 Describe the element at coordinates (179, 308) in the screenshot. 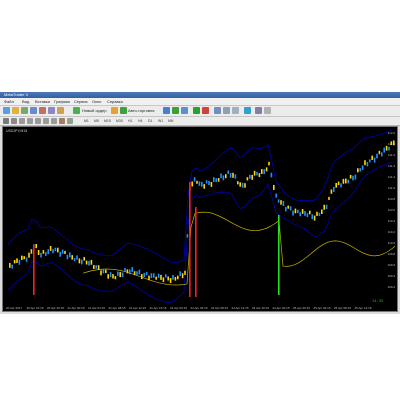

I see `time-tick-label: 24 Apr 00:15` at that location.